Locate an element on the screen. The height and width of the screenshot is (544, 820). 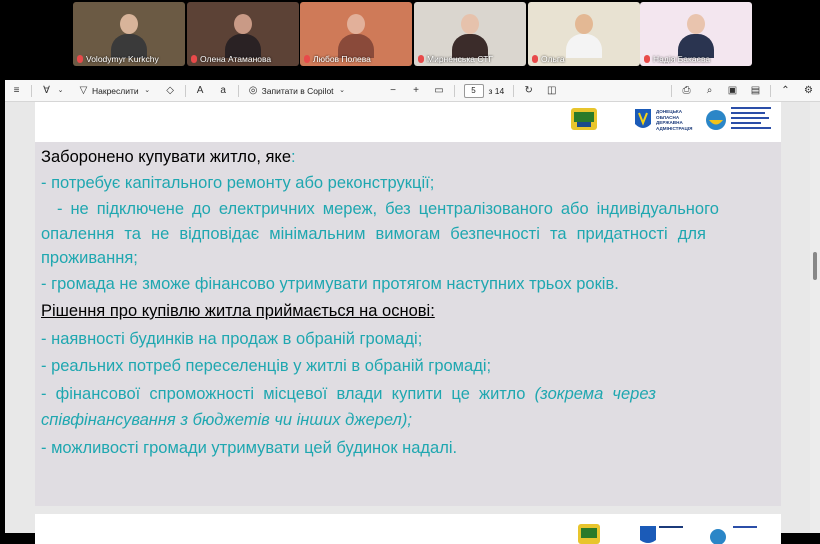
collapse-button: ⌃ is located at coordinates (785, 91).